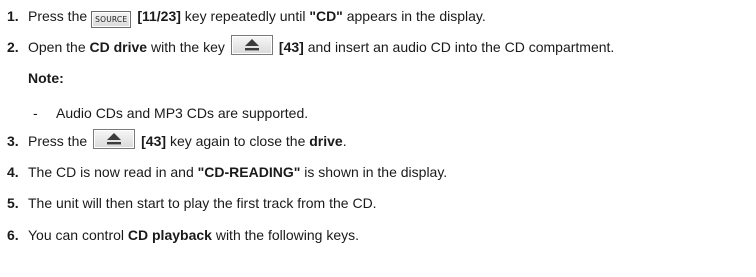 The width and height of the screenshot is (756, 277). I want to click on step-number: 4., so click(13, 172).